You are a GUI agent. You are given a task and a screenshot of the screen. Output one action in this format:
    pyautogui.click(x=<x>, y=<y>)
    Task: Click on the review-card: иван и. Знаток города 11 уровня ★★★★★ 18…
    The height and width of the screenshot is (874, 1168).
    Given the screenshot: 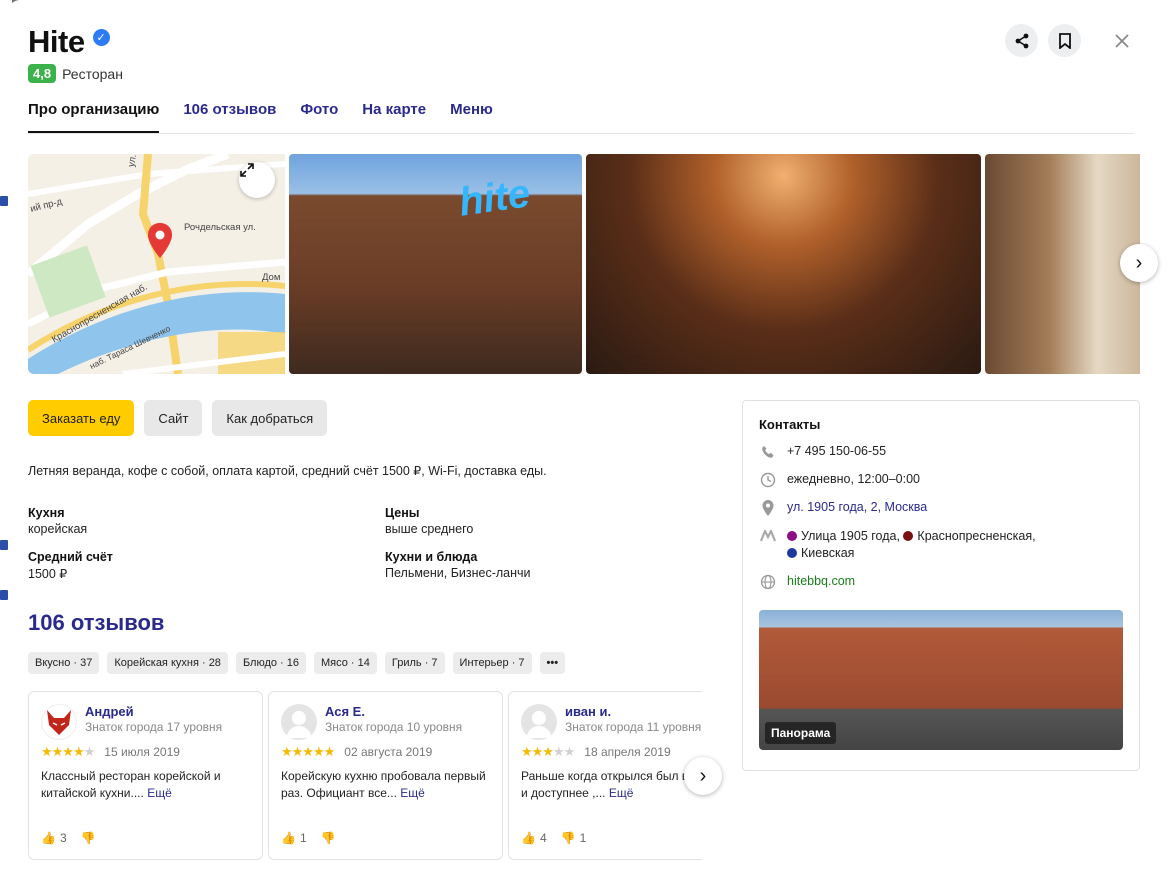 What is the action you would take?
    pyautogui.click(x=605, y=775)
    